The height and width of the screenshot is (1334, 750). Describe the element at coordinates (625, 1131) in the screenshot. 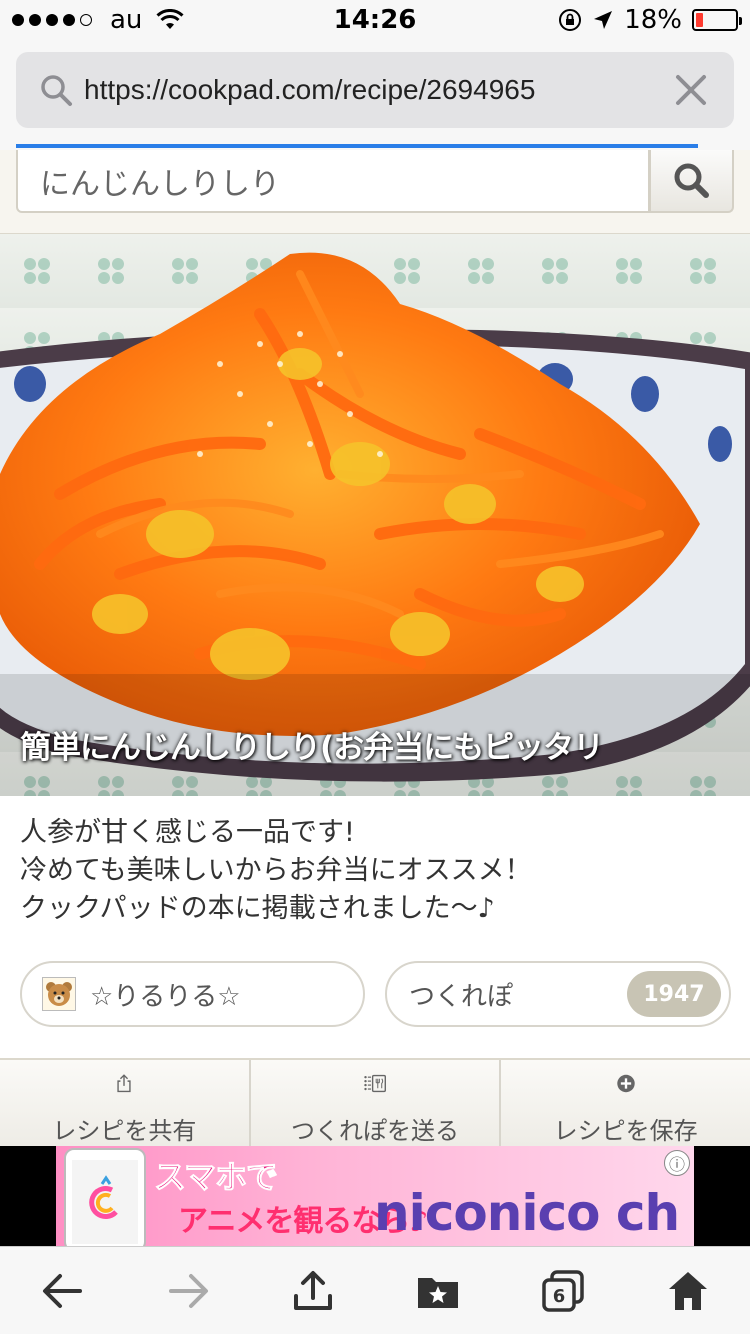

I see `save-recipe-label: レシピを保存` at that location.